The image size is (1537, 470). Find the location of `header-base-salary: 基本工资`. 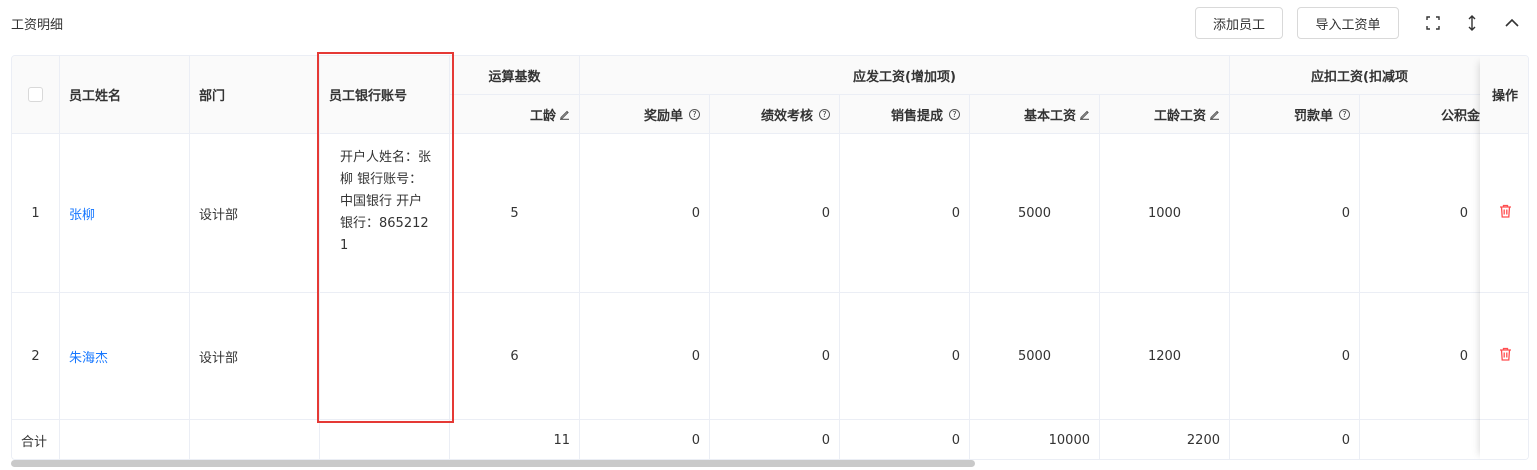

header-base-salary: 基本工资 is located at coordinates (1035, 114).